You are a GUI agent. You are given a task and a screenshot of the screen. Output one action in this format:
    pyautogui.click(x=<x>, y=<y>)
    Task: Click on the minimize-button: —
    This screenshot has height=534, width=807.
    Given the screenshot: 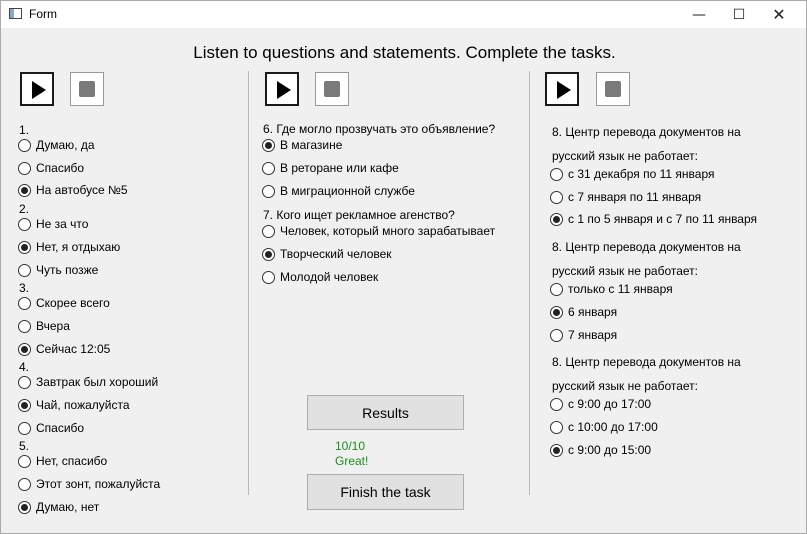 What is the action you would take?
    pyautogui.click(x=699, y=14)
    